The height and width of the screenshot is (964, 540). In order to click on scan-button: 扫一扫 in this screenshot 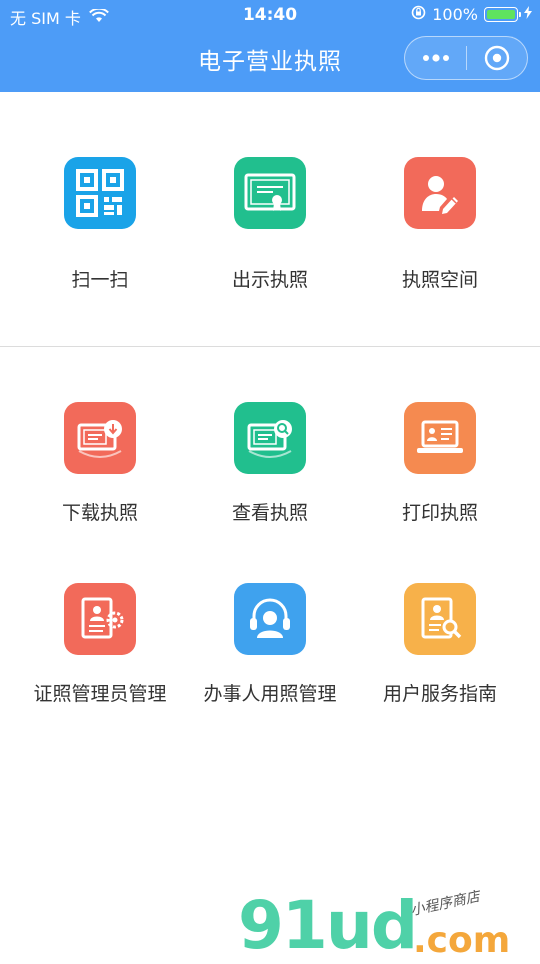, I will do `click(100, 224)`.